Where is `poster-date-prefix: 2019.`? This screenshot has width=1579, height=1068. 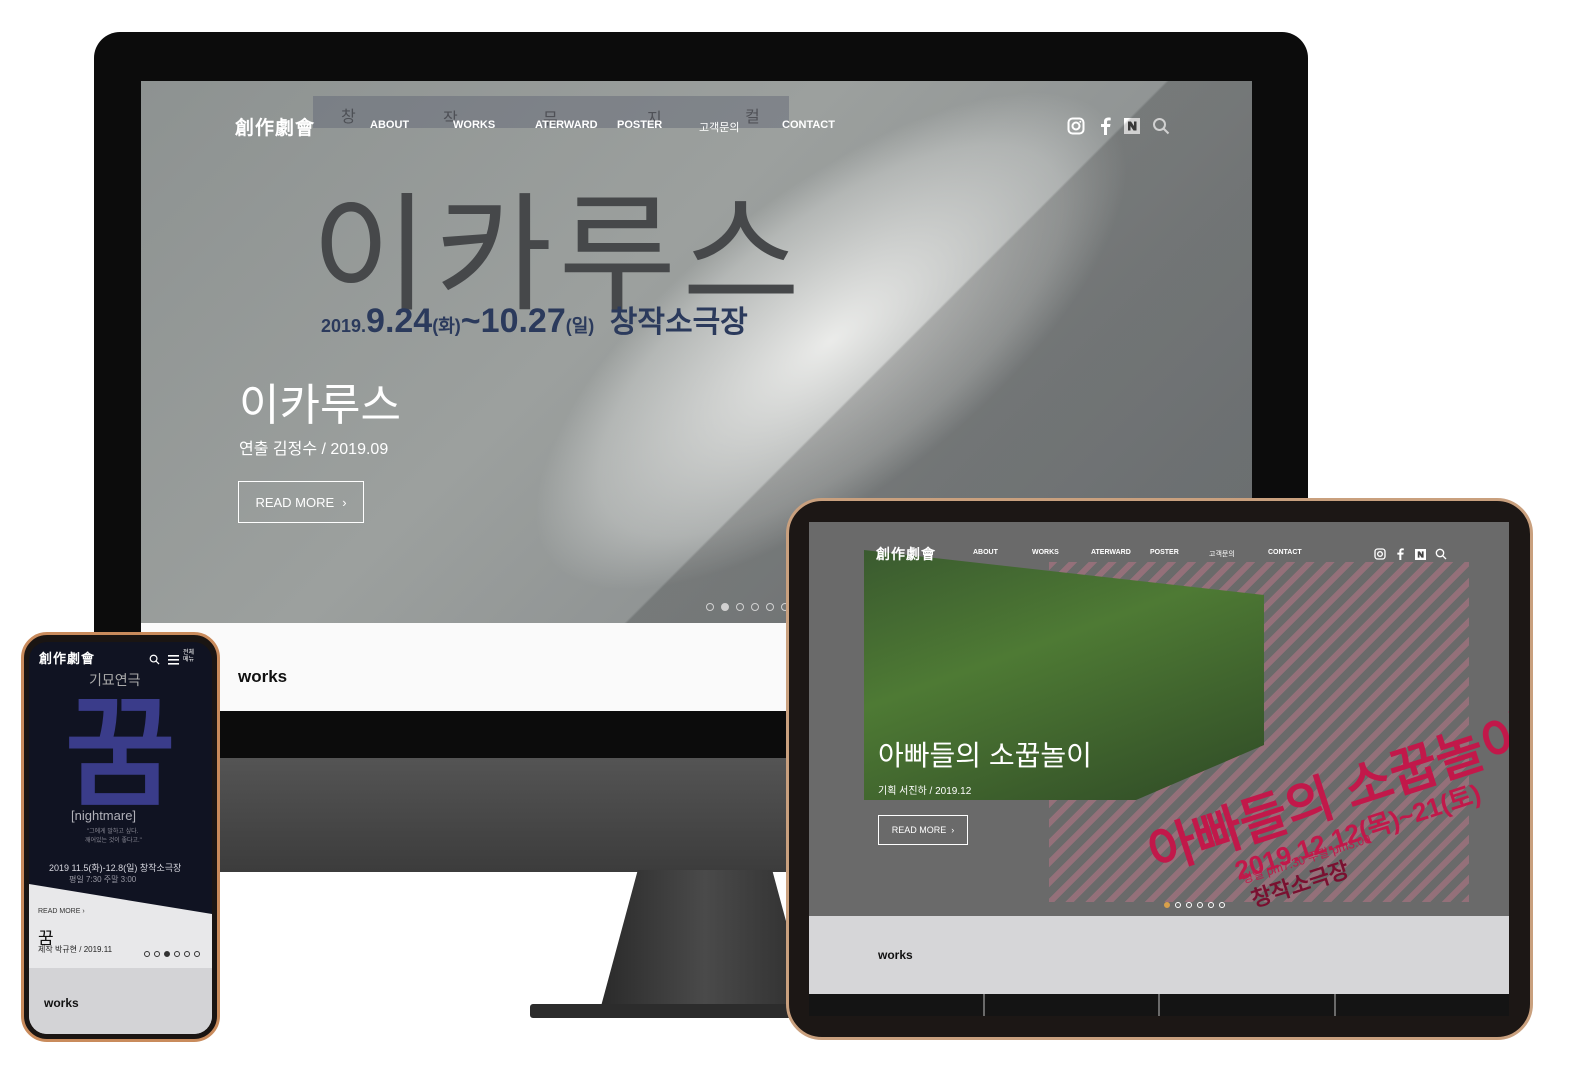
poster-date-prefix: 2019. is located at coordinates (344, 326).